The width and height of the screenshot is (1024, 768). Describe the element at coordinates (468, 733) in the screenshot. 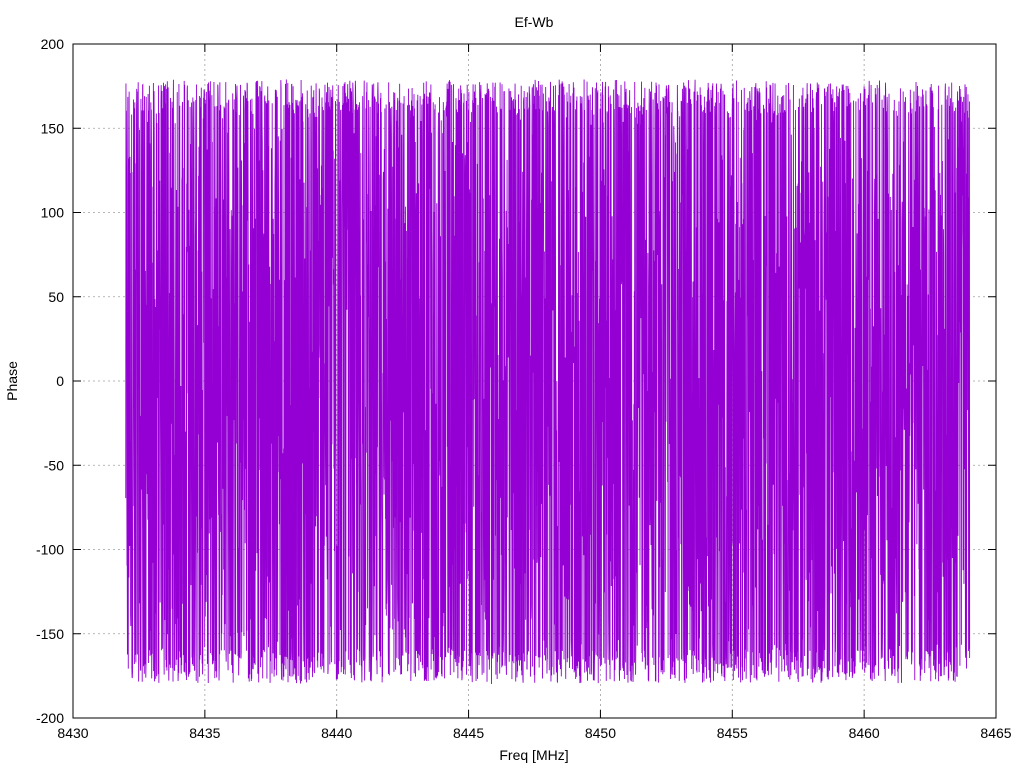

I see `x-tick-label: 8445` at that location.